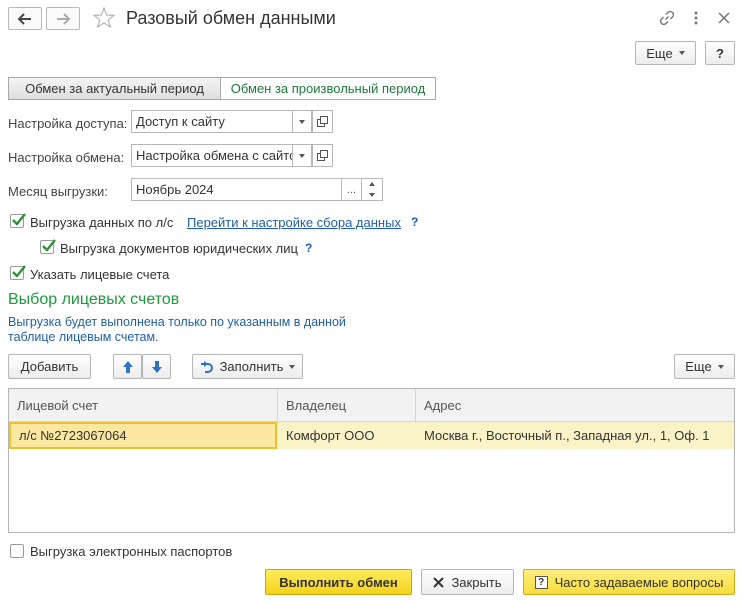 The image size is (743, 603). Describe the element at coordinates (179, 248) in the screenshot. I see `legal-docs-label: Выгрузка документов юридических лиц` at that location.